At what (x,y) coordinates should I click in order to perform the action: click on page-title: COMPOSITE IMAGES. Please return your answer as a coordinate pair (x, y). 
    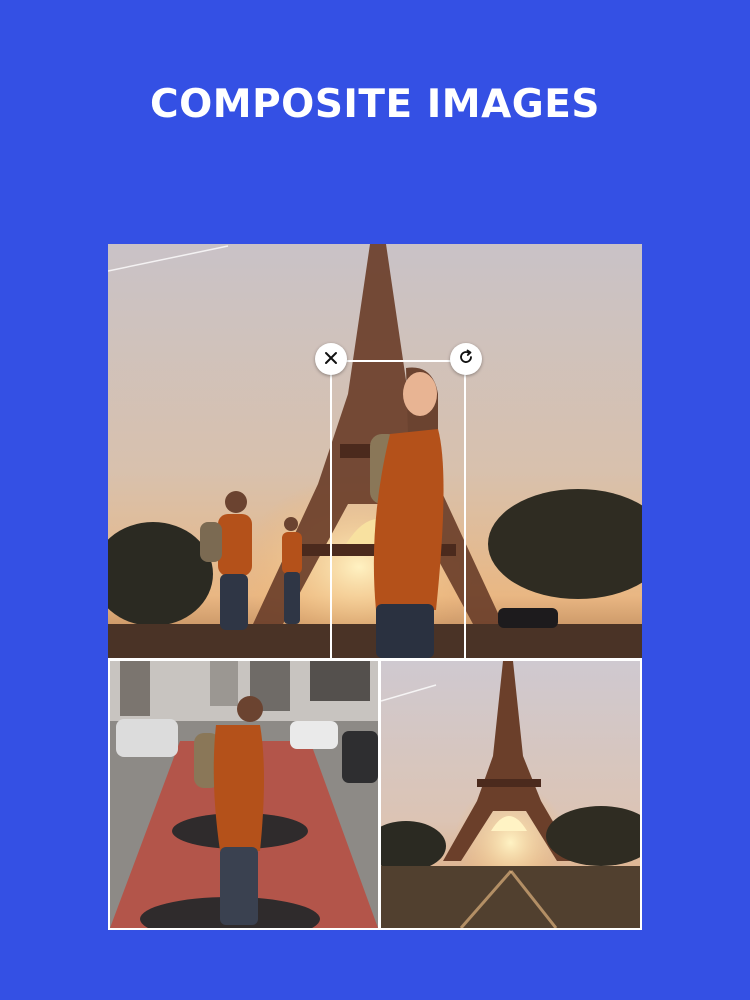
    Looking at the image, I should click on (375, 104).